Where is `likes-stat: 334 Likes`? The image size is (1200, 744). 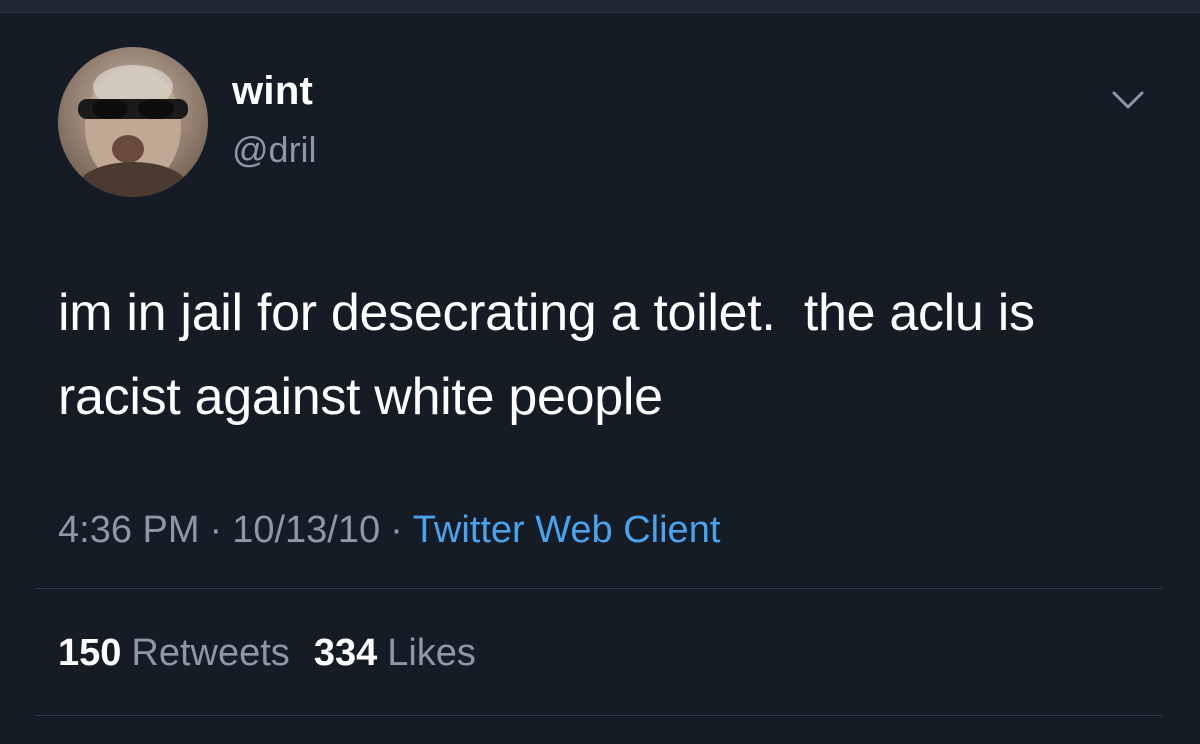
likes-stat: 334 Likes is located at coordinates (395, 653).